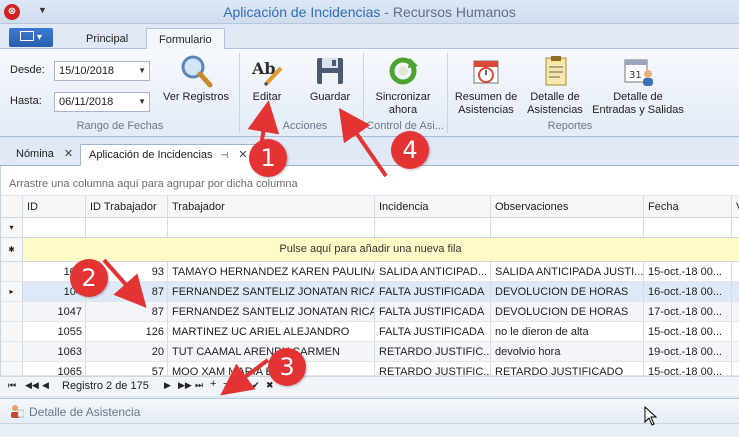 The image size is (739, 437). What do you see at coordinates (54, 368) in the screenshot?
I see `cell-id: 1065` at bounding box center [54, 368].